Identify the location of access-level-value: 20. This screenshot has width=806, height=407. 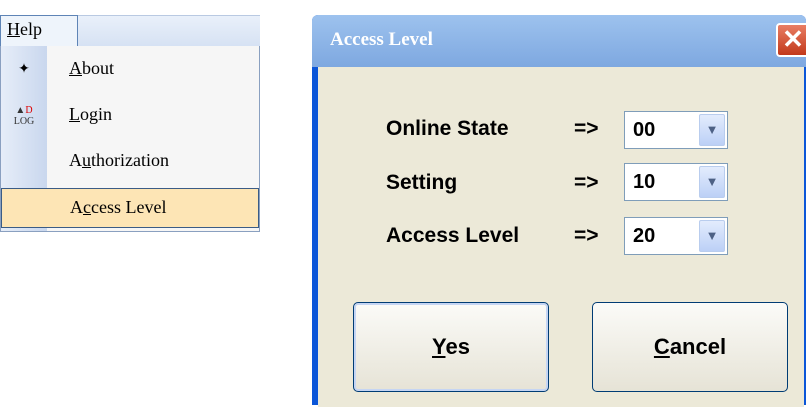
(644, 236).